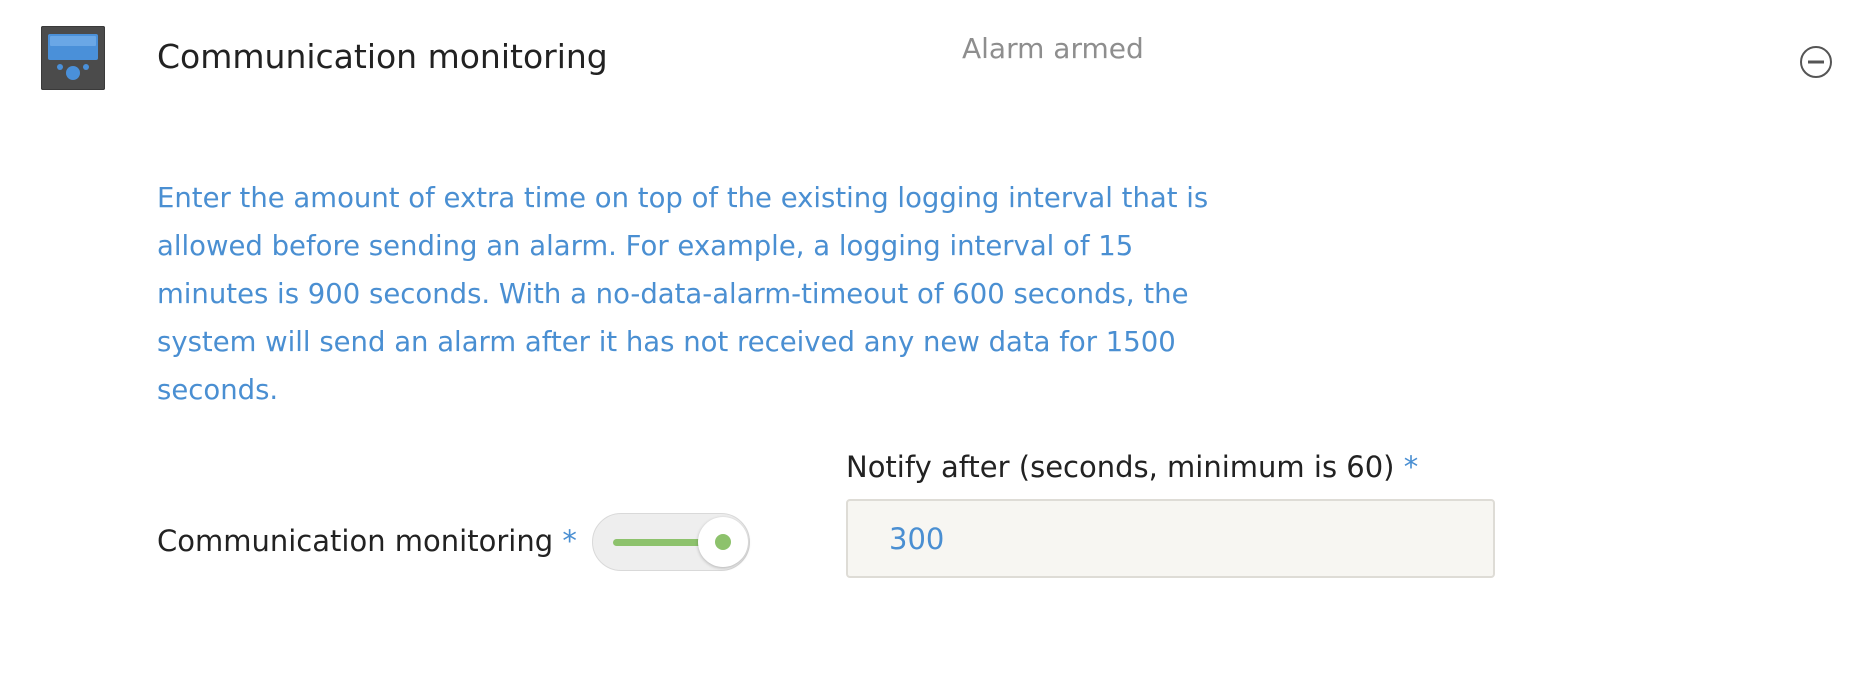 Image resolution: width=1868 pixels, height=684 pixels. I want to click on monitoring-label-text: Communication monitoring, so click(355, 541).